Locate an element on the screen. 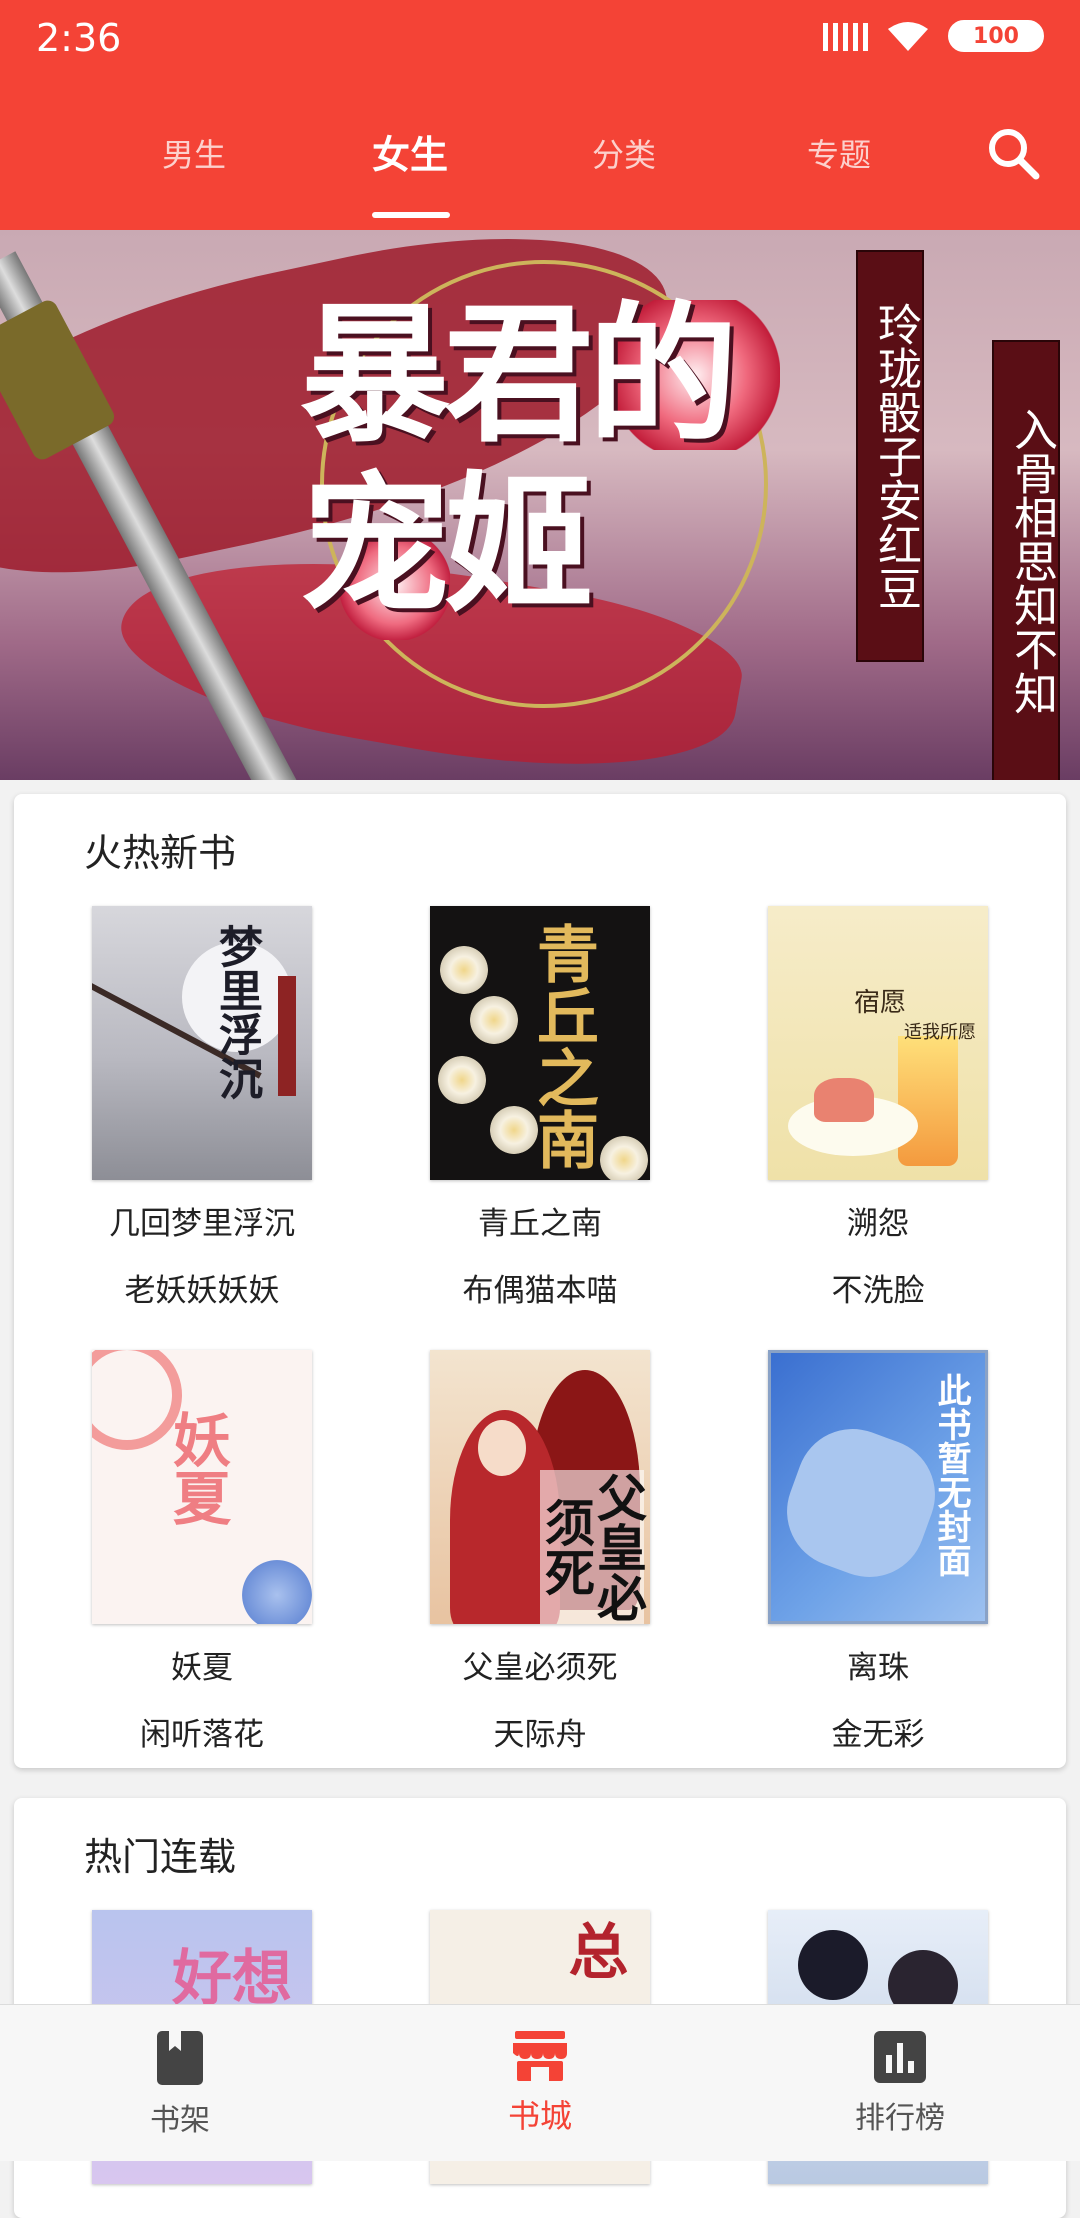 The height and width of the screenshot is (2218, 1080). book-name: 妖夏 is located at coordinates (202, 1668).